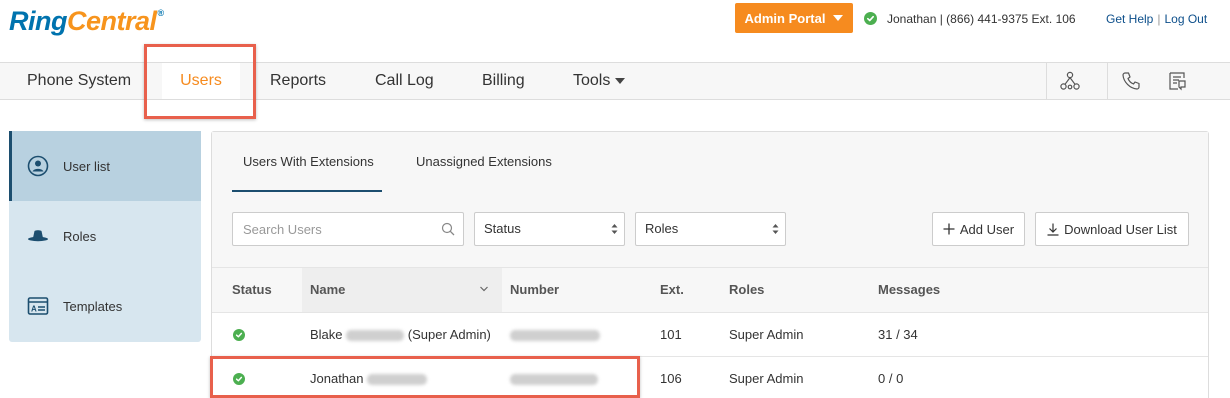  I want to click on column-header-messages: Messages, so click(909, 290).